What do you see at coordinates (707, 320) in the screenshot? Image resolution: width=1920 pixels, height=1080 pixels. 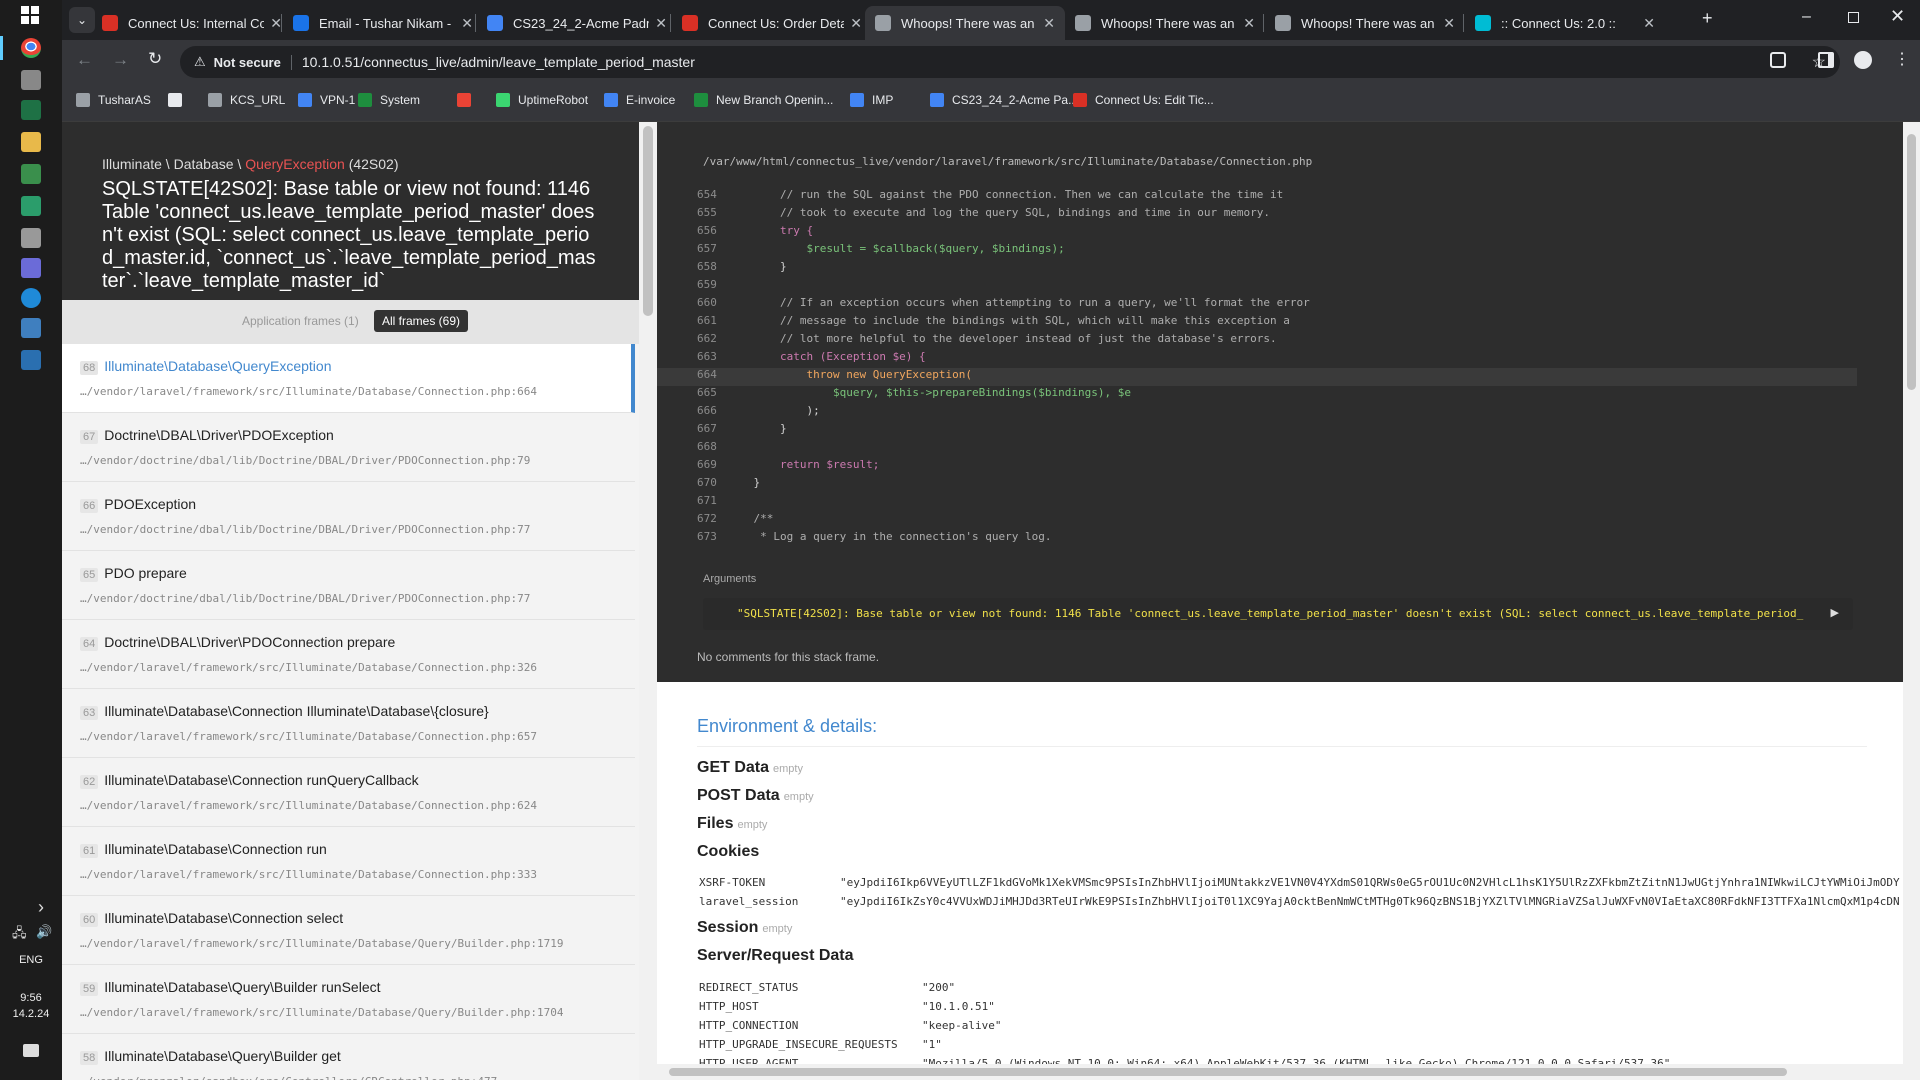 I see `line-number: 661` at bounding box center [707, 320].